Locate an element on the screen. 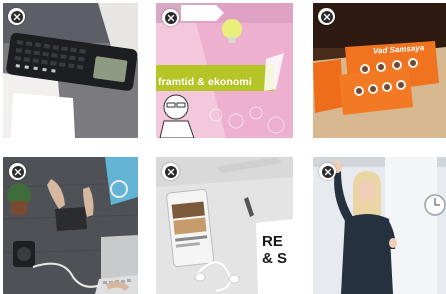 Image resolution: width=446 pixels, height=294 pixels. poster-text: RE & S is located at coordinates (275, 250).